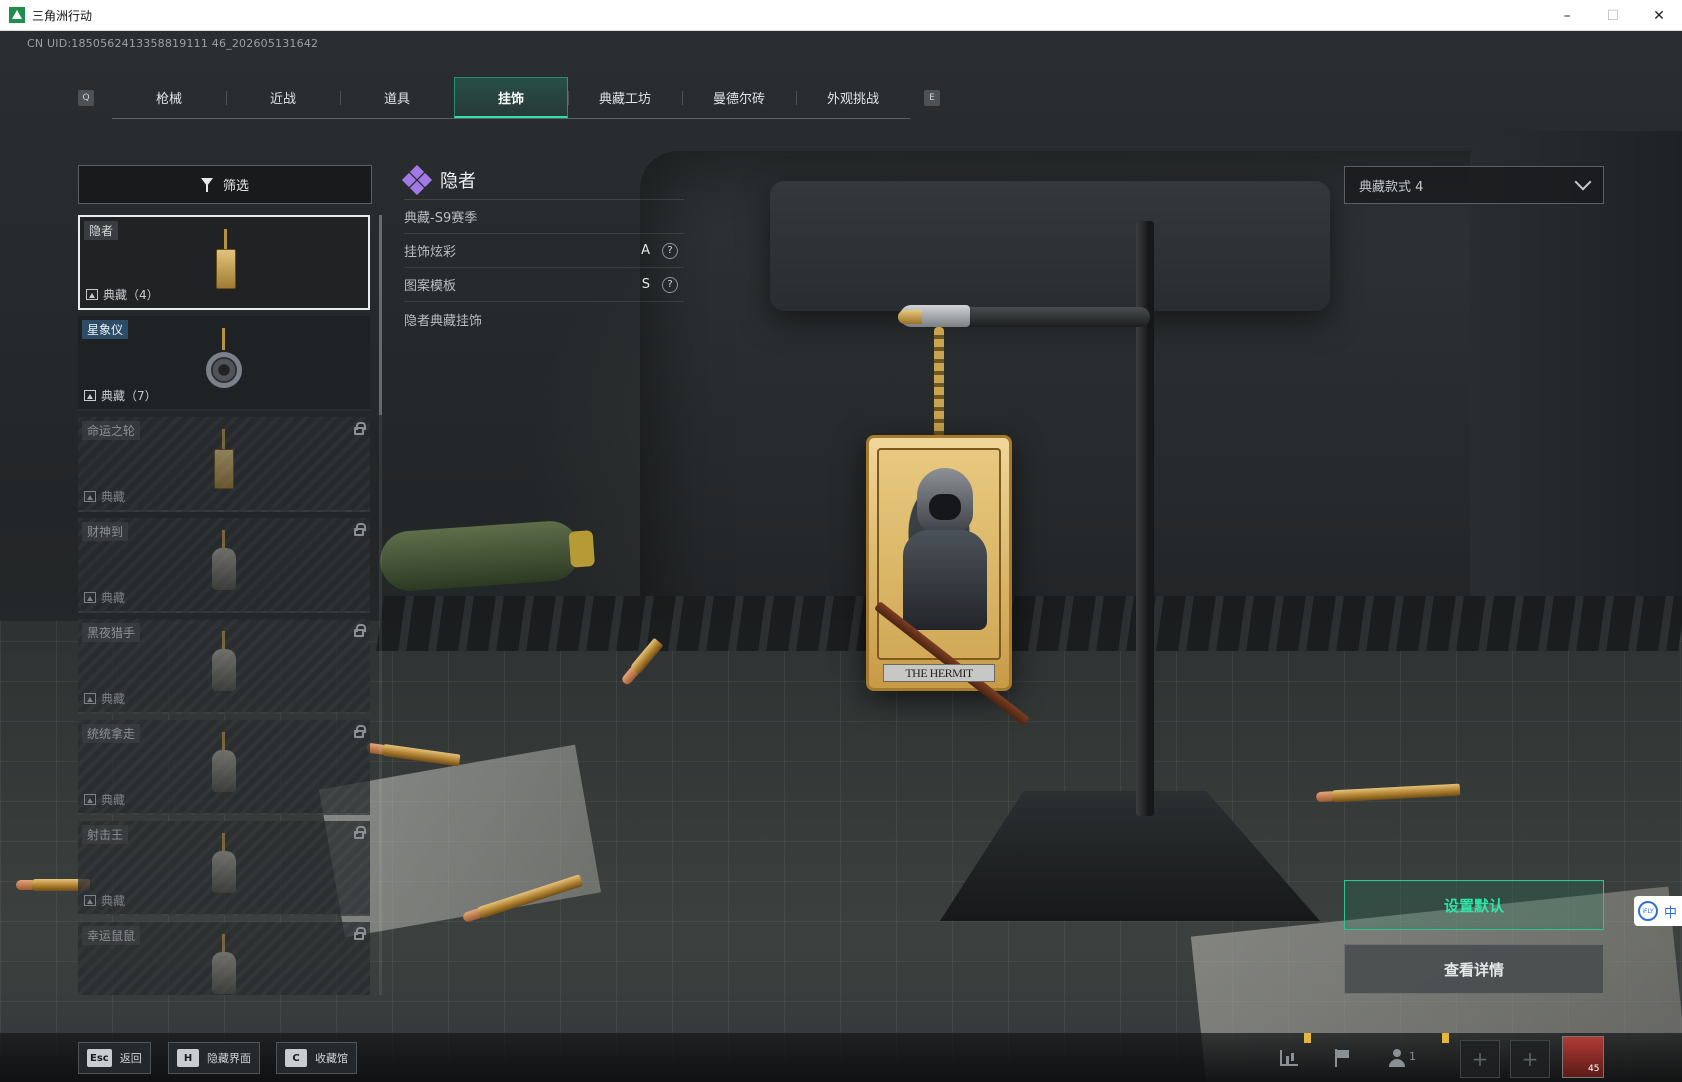  What do you see at coordinates (283, 97) in the screenshot?
I see `tab-melee: 近战` at bounding box center [283, 97].